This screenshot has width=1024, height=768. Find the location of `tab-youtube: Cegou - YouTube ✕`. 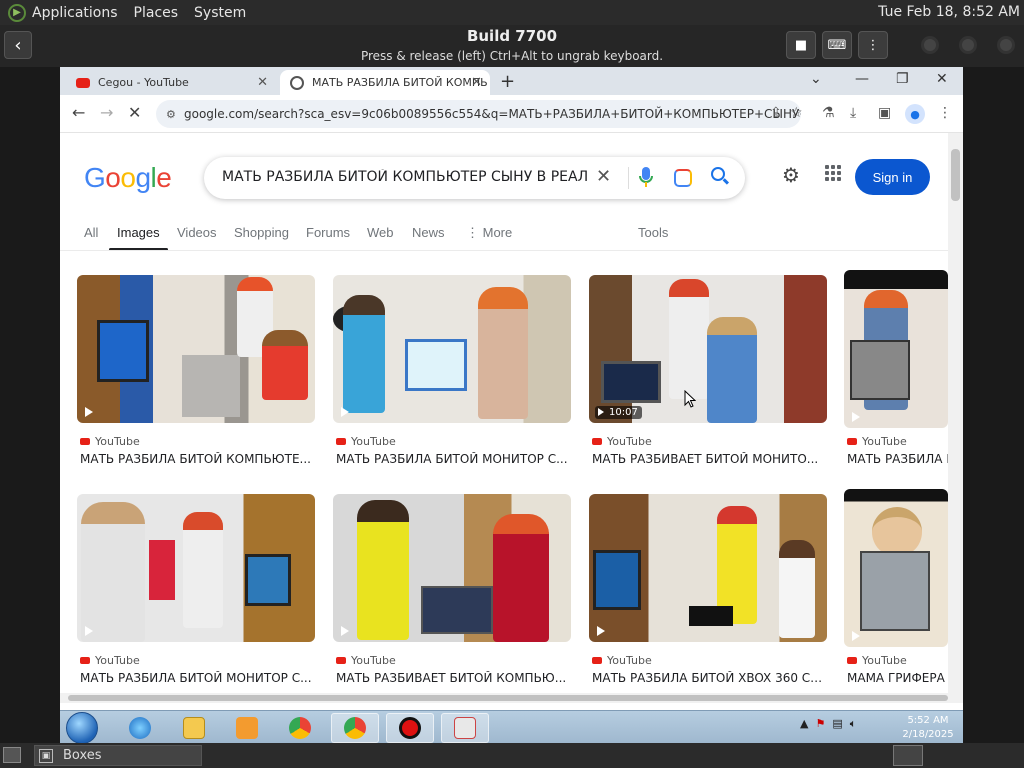

tab-youtube: Cegou - YouTube ✕ is located at coordinates (171, 82).